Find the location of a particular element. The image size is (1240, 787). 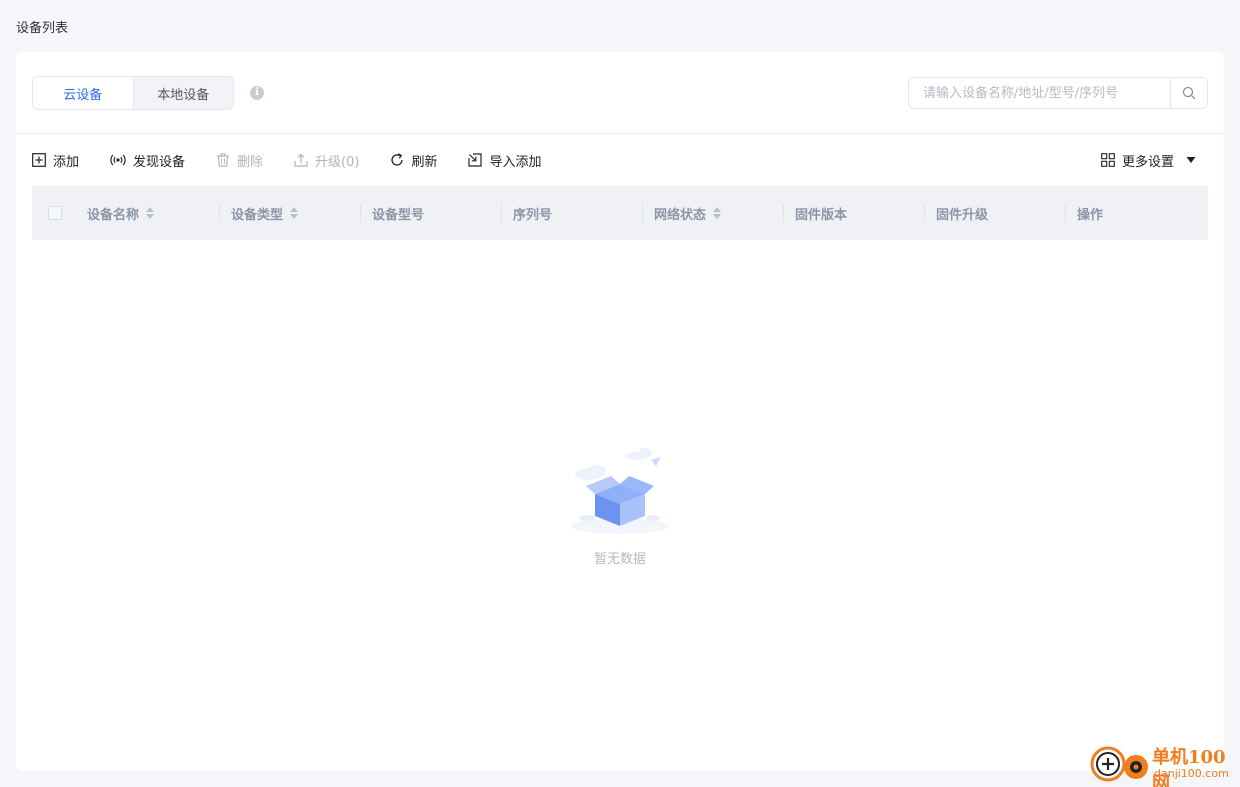

column-header-actions: 操作 is located at coordinates (1090, 213).